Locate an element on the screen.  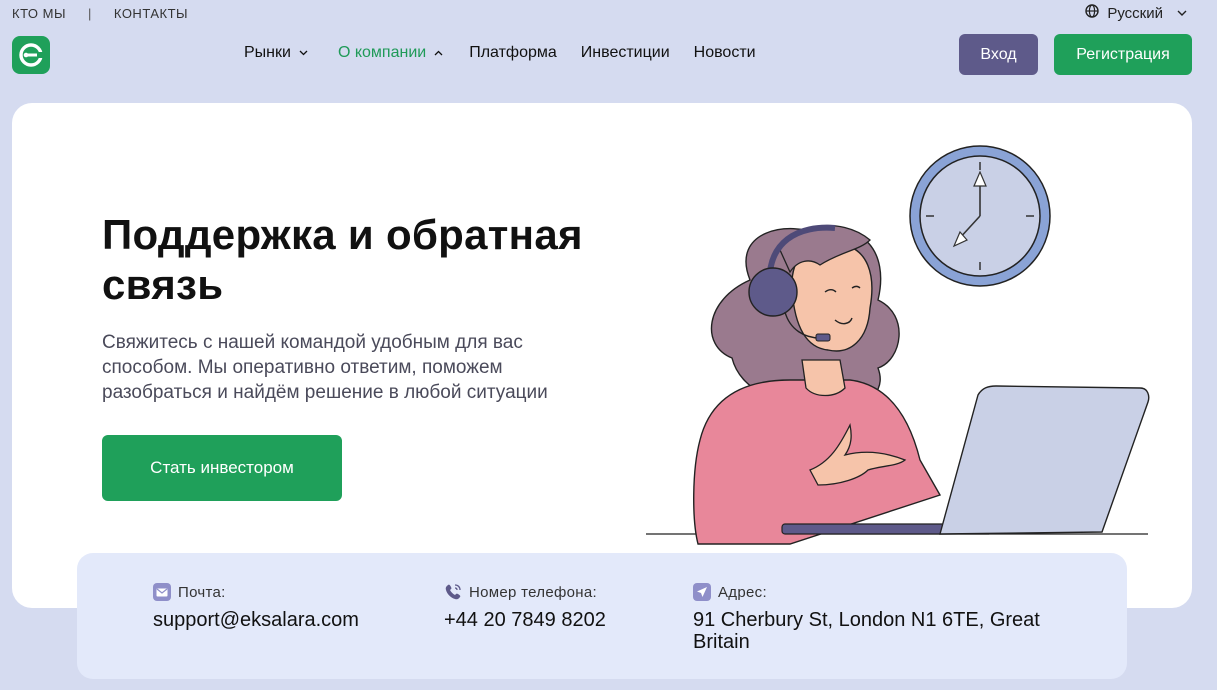
nav-item-investments: Инвестиции is located at coordinates (625, 53).